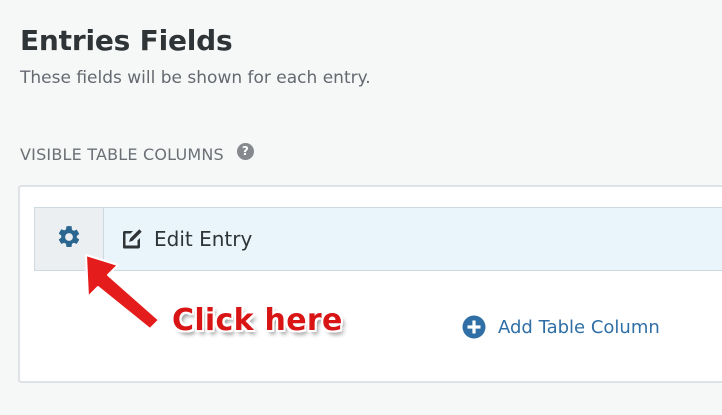  Describe the element at coordinates (69, 239) in the screenshot. I see `gear-icon` at that location.